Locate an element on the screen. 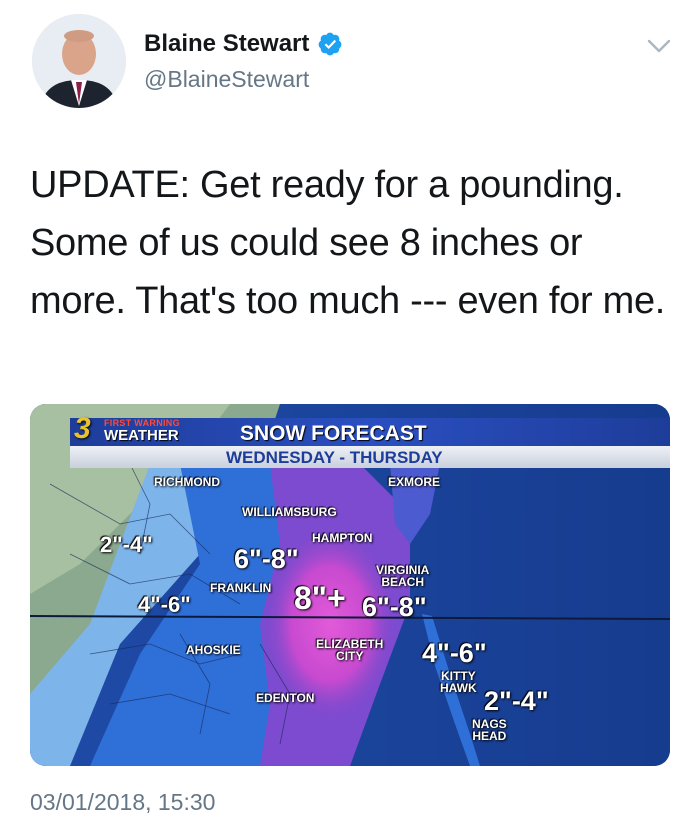 This screenshot has height=837, width=700. avatar is located at coordinates (79, 61).